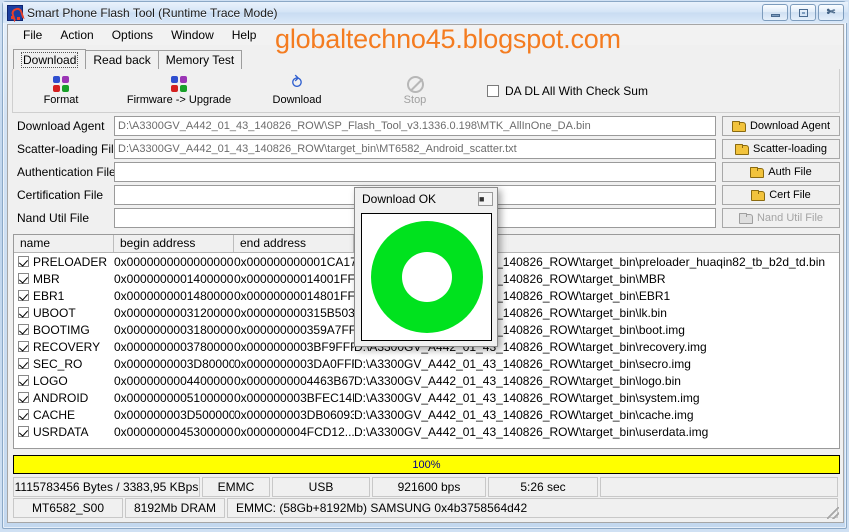 The width and height of the screenshot is (849, 532). I want to click on partition-name: UBOOT, so click(54, 312).